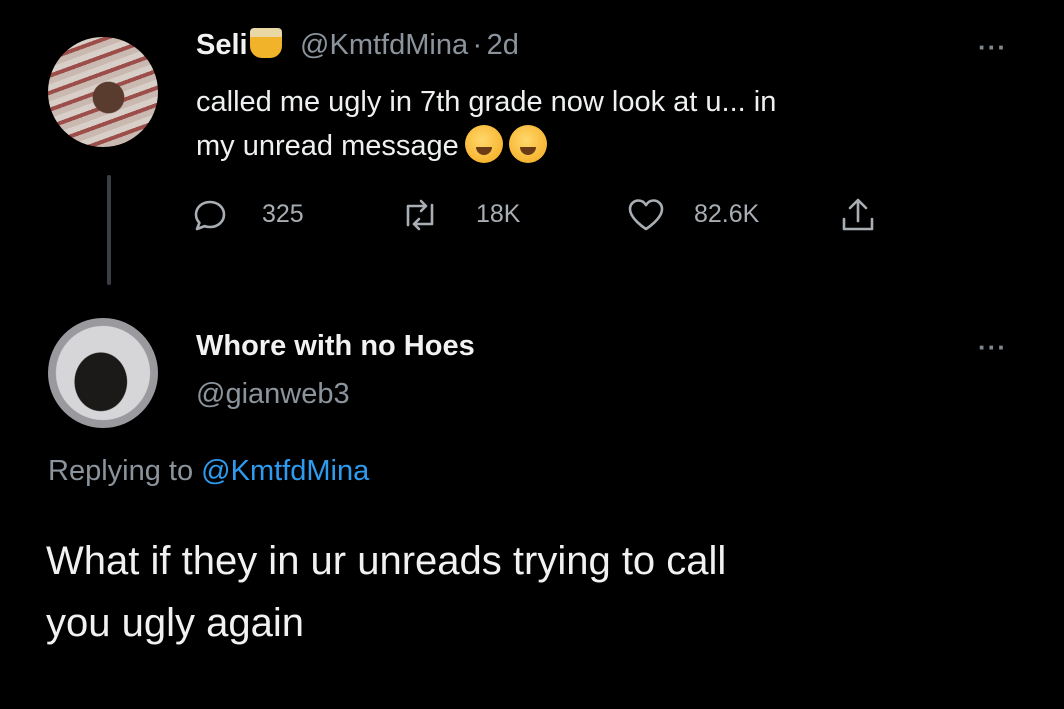 Image resolution: width=1064 pixels, height=709 pixels. Describe the element at coordinates (283, 214) in the screenshot. I see `reply-count: 325` at that location.